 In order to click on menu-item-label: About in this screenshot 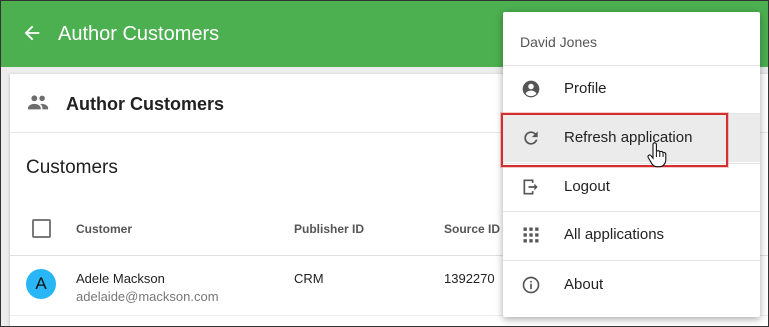, I will do `click(584, 284)`.